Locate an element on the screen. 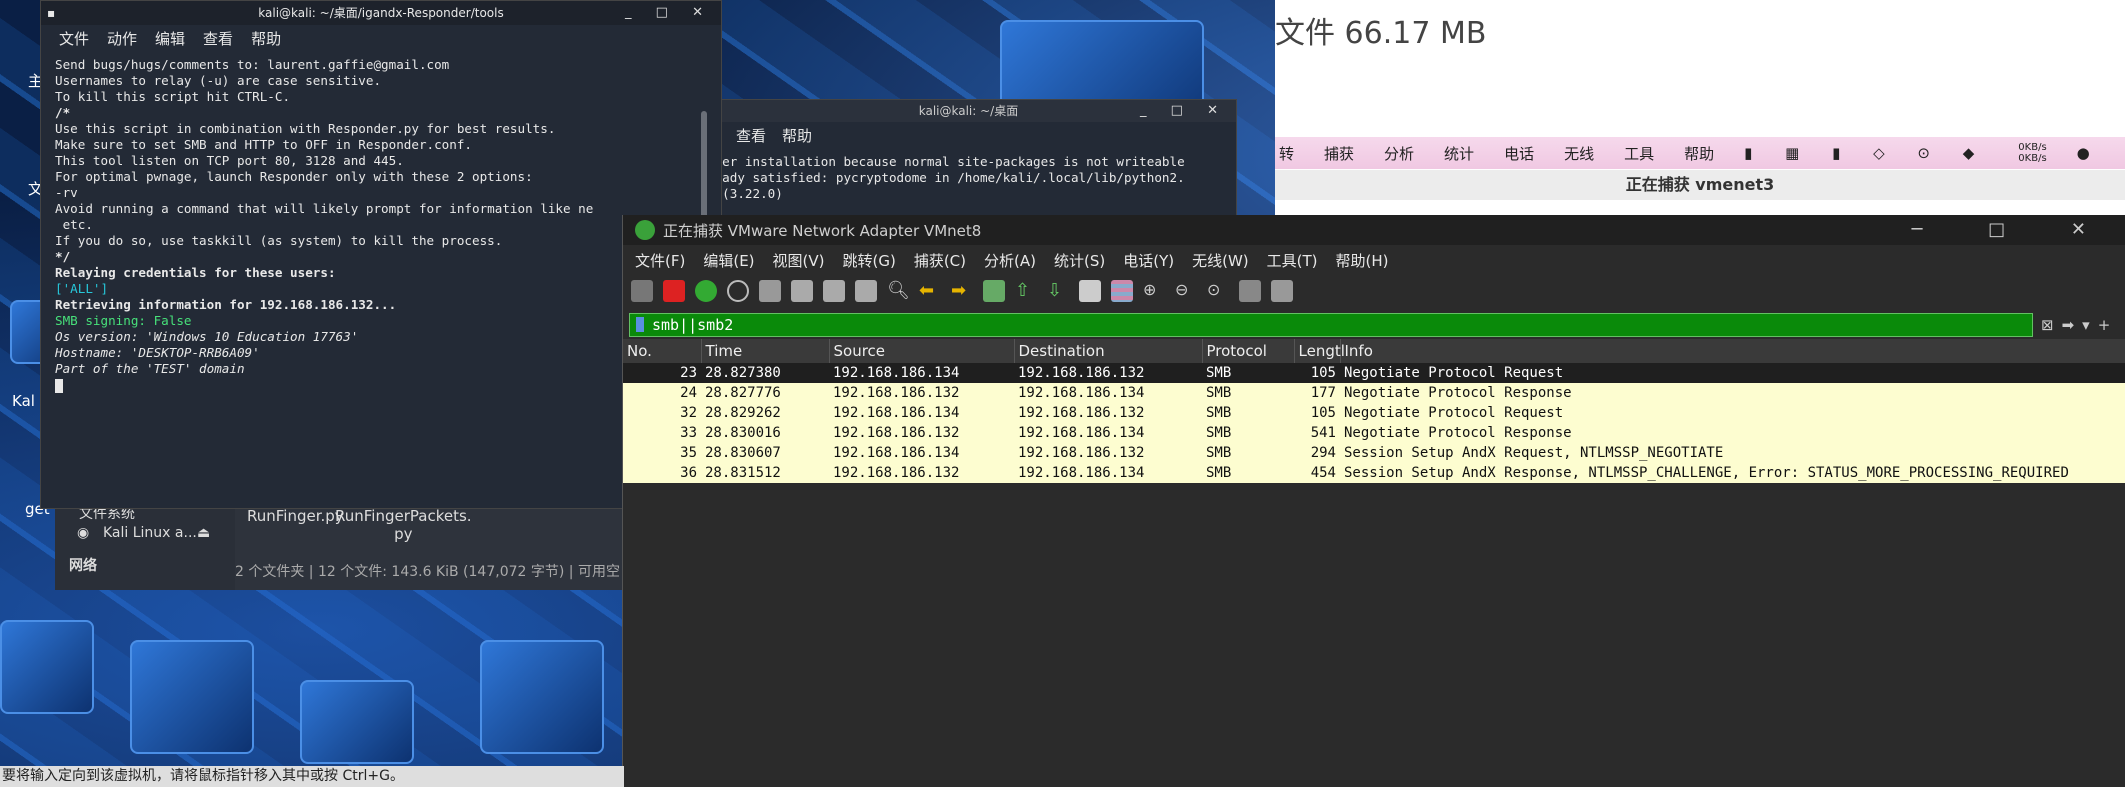 Image resolution: width=2125 pixels, height=787 pixels. menu-item: 捕获 is located at coordinates (1339, 153).